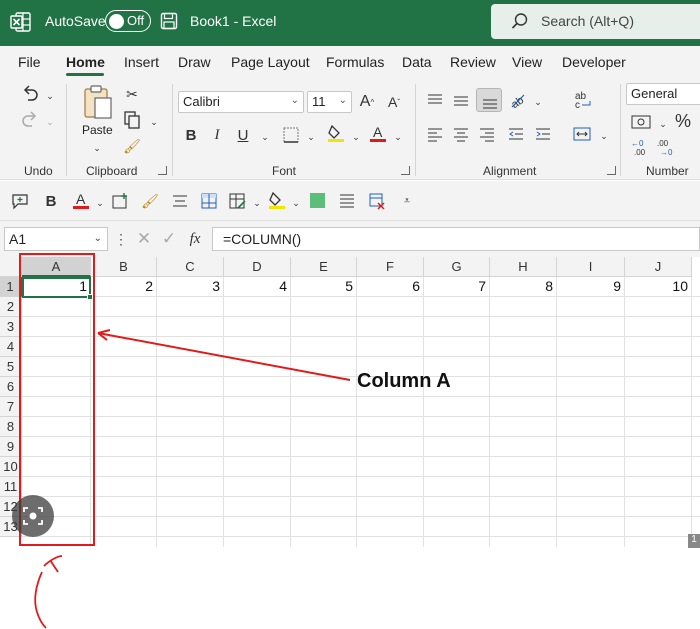  I want to click on cell-c1: 3, so click(190, 287).